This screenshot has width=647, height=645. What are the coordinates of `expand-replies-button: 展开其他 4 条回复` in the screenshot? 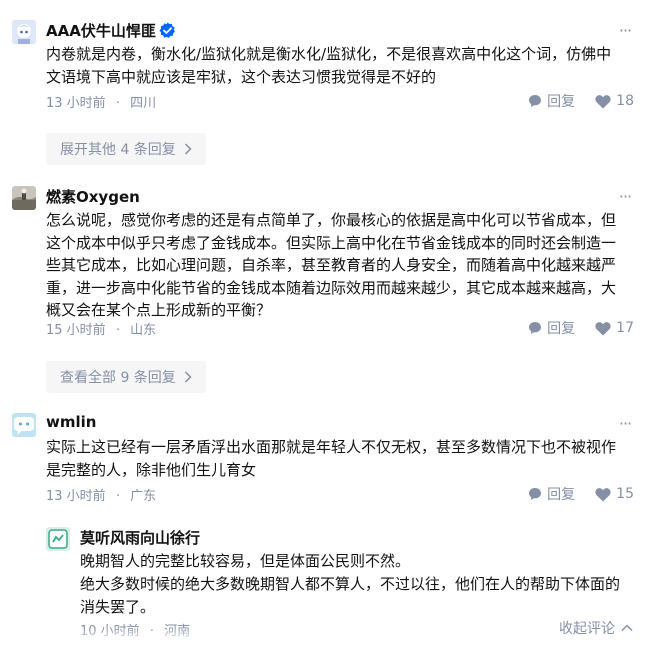 It's located at (126, 149).